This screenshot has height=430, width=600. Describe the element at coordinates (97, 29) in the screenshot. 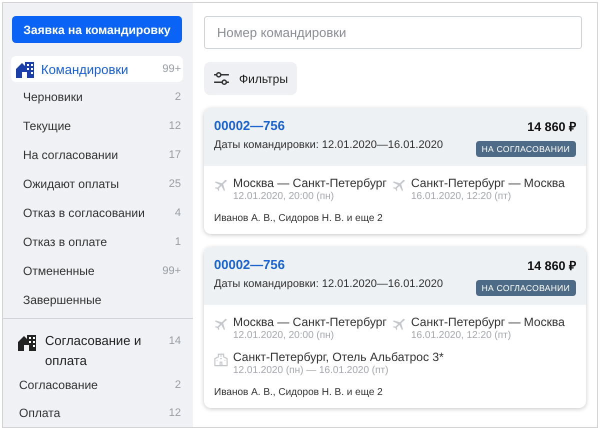

I see `create-trip-button: Заявка на командировку` at that location.